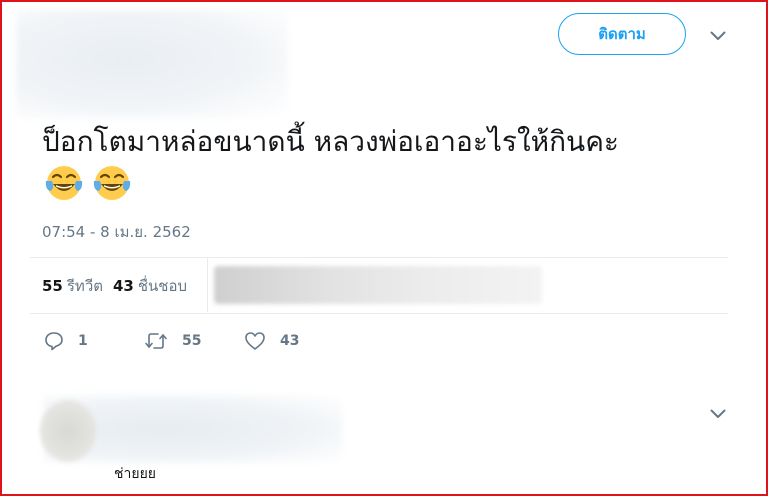 The image size is (768, 496). What do you see at coordinates (52, 286) in the screenshot?
I see `retweet-stat-count: 55` at bounding box center [52, 286].